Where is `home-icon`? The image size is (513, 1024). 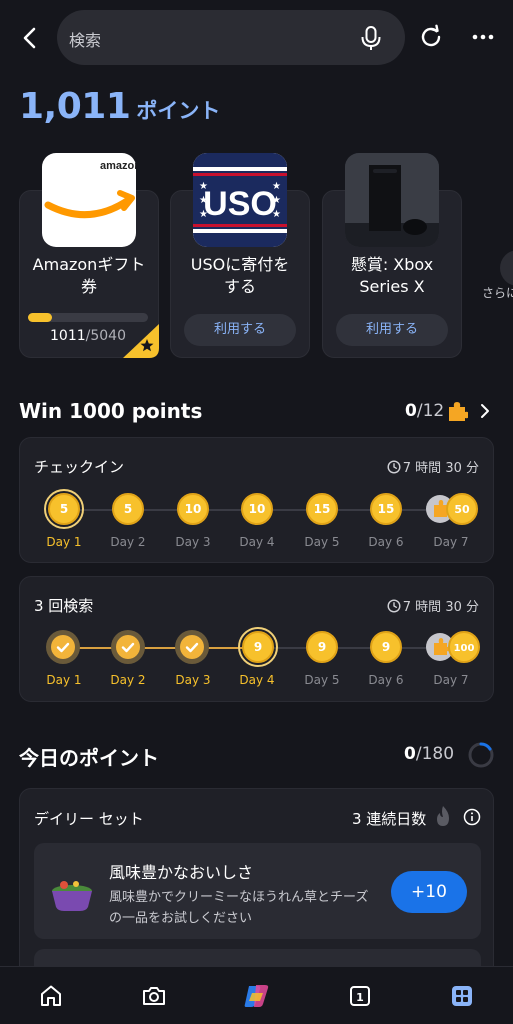
home-icon is located at coordinates (51, 996).